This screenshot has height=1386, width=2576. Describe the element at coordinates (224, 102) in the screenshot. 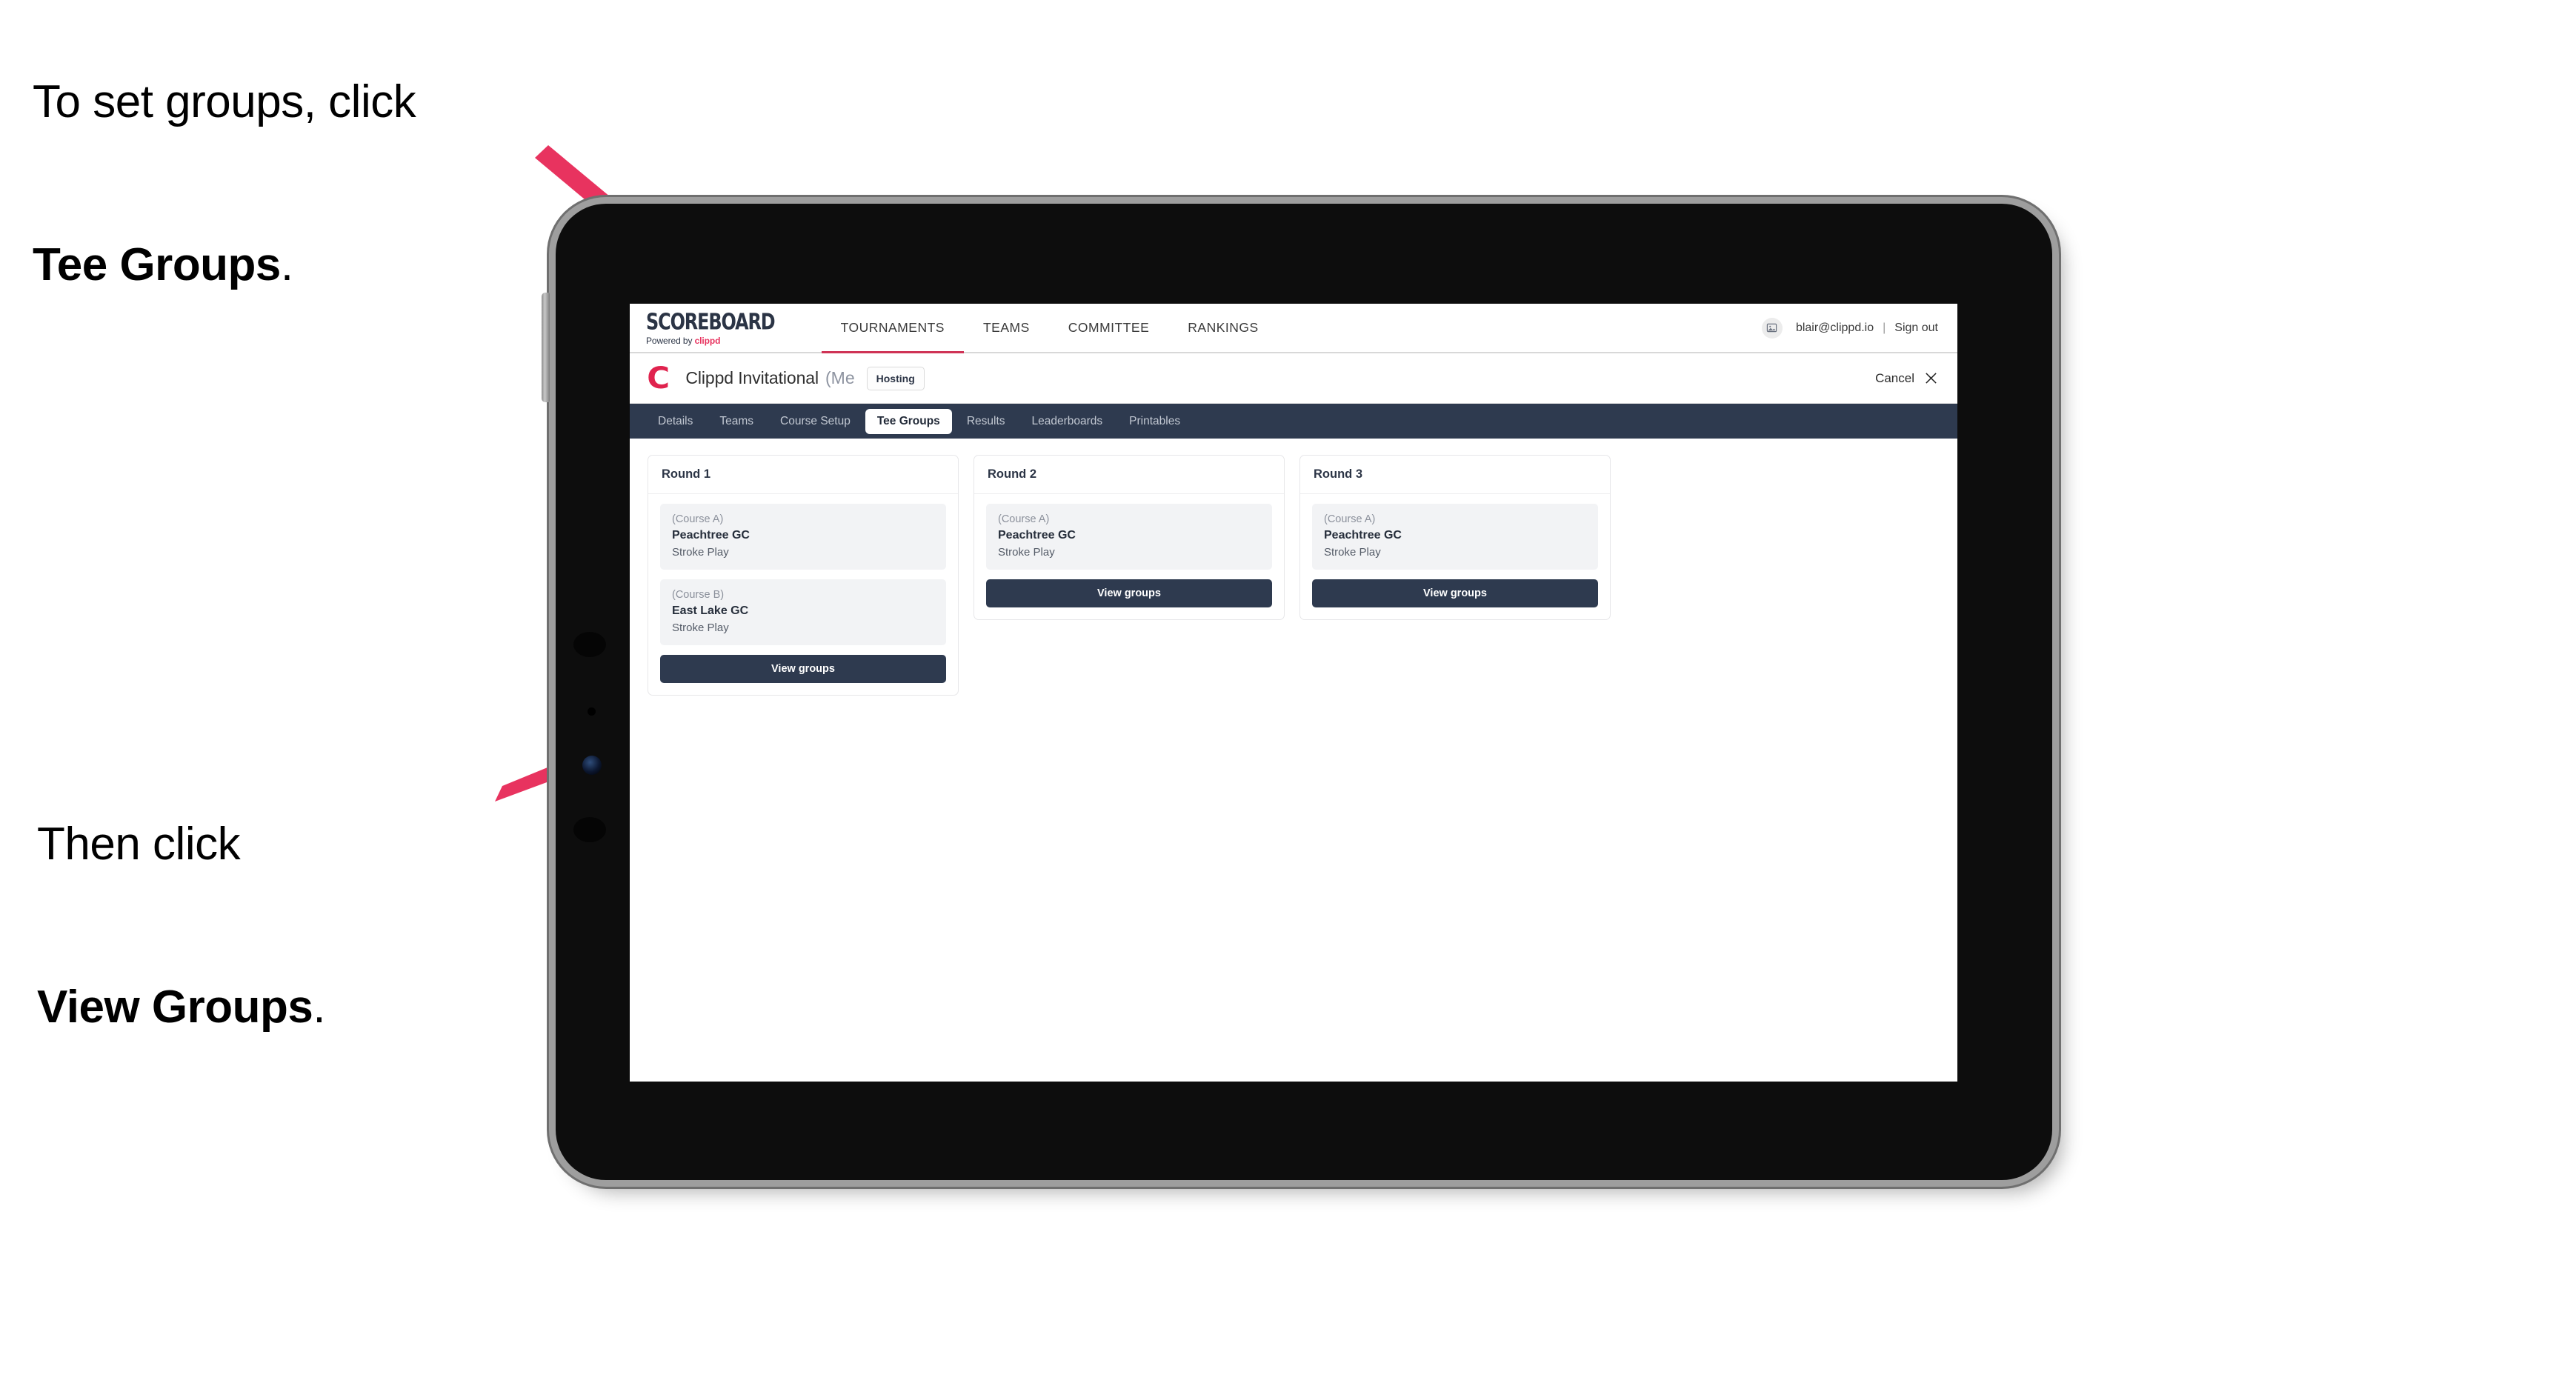

I see `callout-top-line1: To set groups, click` at that location.